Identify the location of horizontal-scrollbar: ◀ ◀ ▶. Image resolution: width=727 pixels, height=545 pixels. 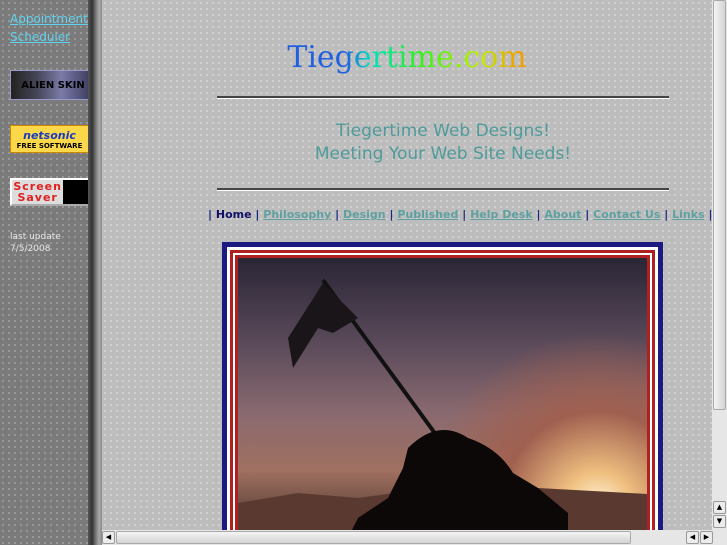
(414, 537).